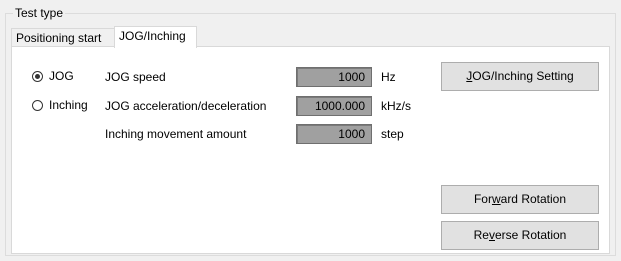 This screenshot has width=621, height=261. What do you see at coordinates (61, 76) in the screenshot?
I see `jog-radio-label: JOG` at bounding box center [61, 76].